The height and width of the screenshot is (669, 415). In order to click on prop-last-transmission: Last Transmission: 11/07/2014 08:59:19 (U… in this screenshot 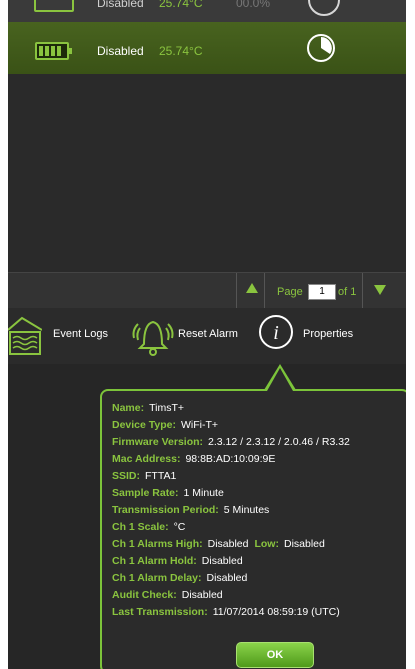, I will do `click(226, 612)`.